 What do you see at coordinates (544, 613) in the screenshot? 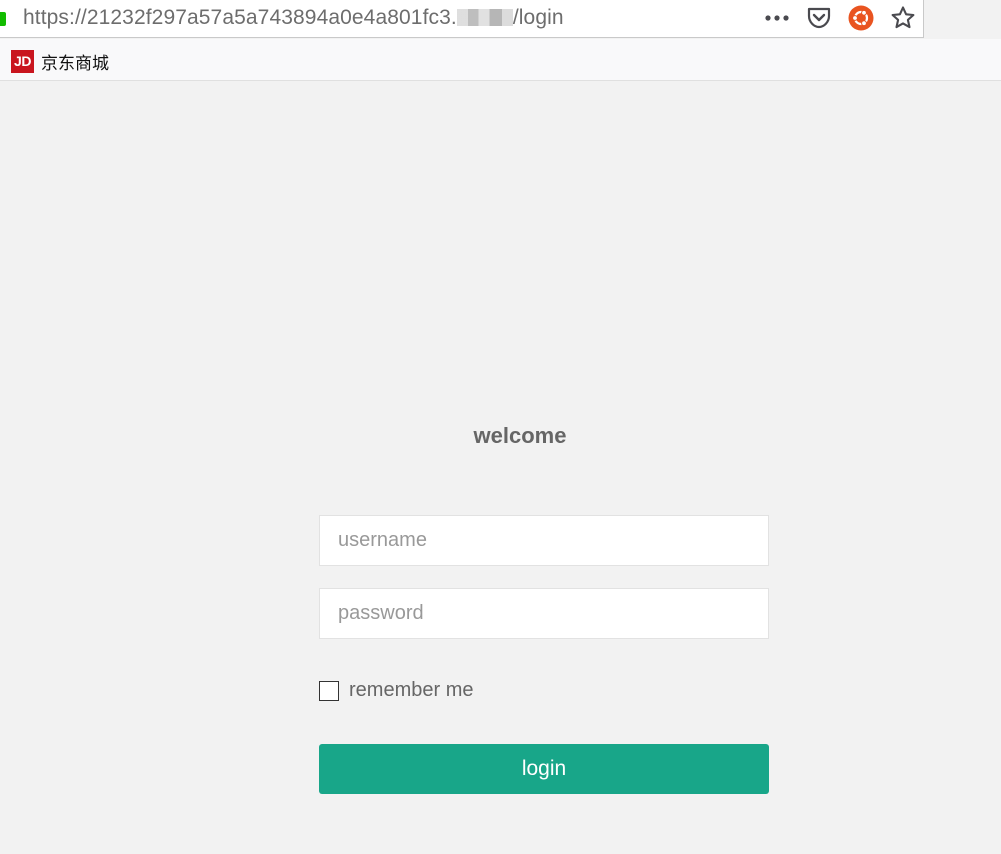
I see `password-input` at bounding box center [544, 613].